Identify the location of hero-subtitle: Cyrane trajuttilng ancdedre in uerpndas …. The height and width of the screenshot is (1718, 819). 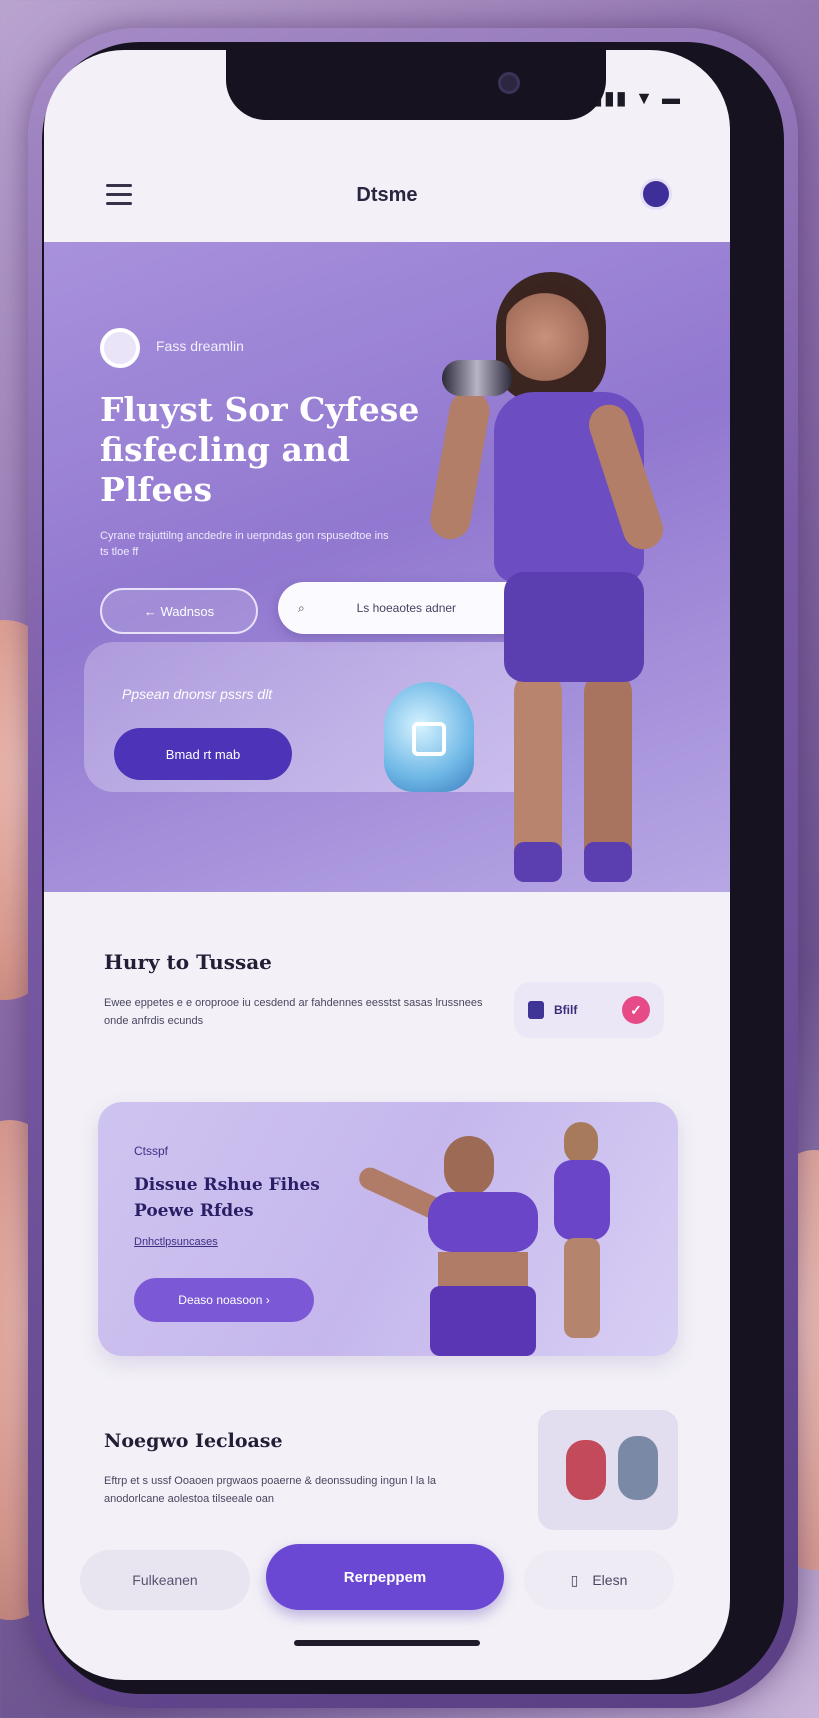
(244, 544).